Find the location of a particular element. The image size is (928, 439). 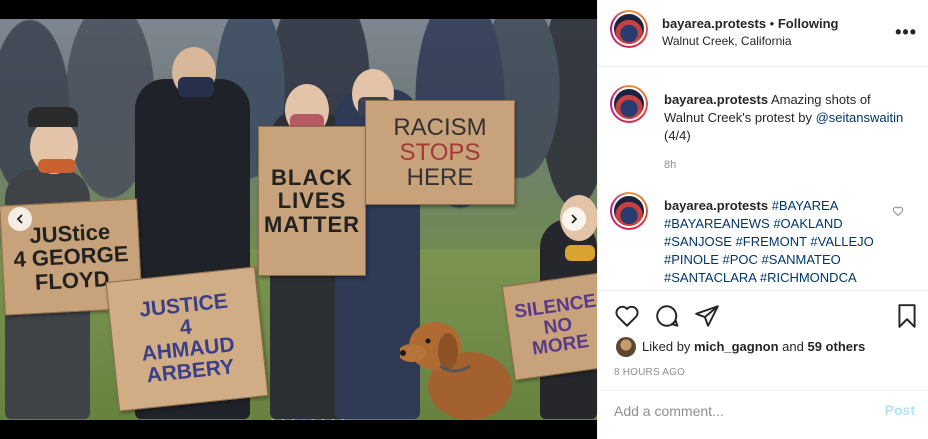

slide-indicator-dots is located at coordinates (308, 419).